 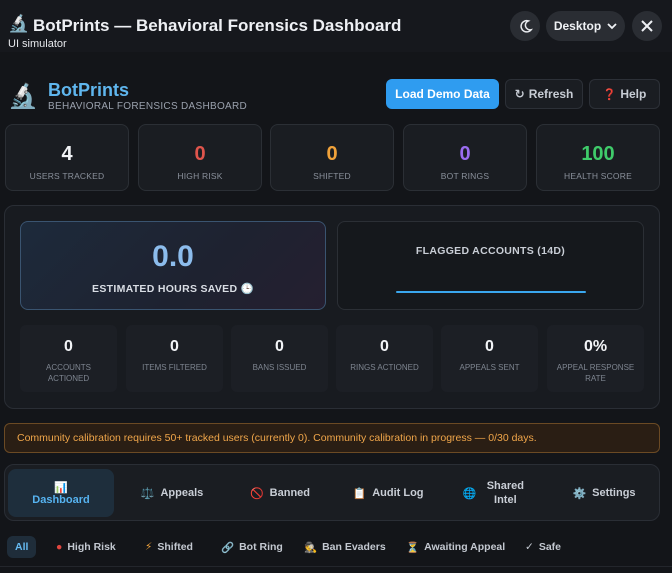 I want to click on stat-label: HEALTH SCORE, so click(x=598, y=176).